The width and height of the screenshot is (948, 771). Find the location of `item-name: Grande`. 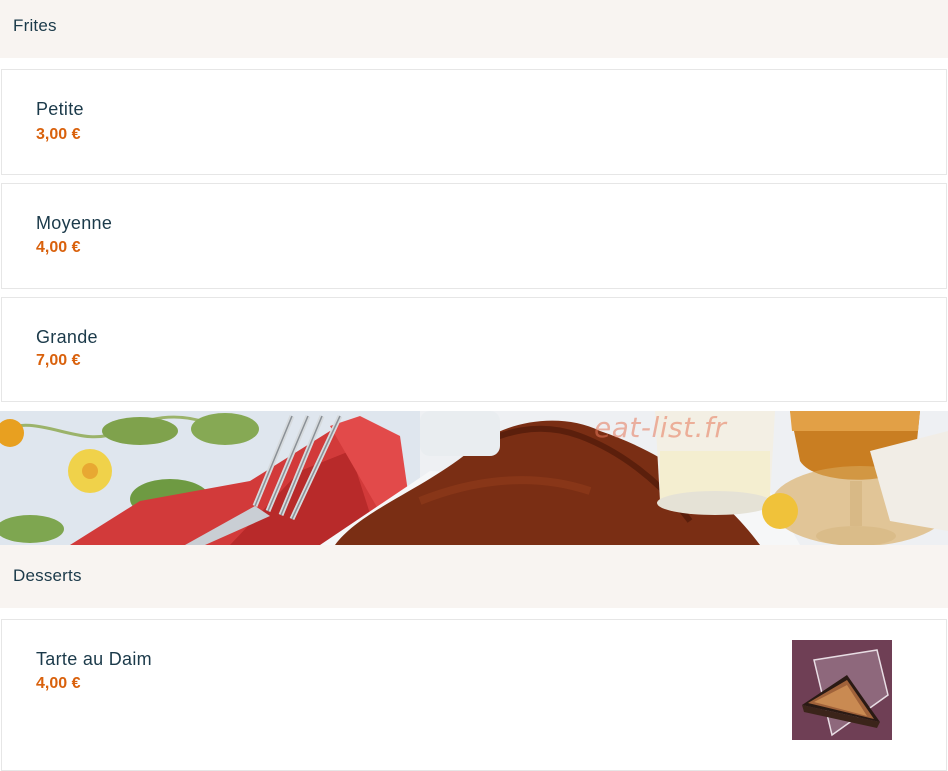

item-name: Grande is located at coordinates (67, 337).